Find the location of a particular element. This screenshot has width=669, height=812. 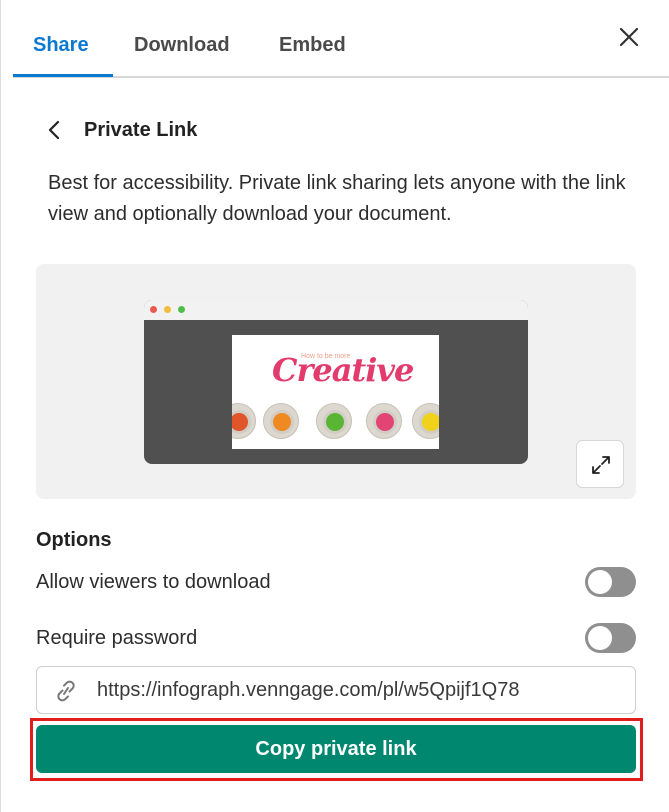

link-icon is located at coordinates (66, 691).